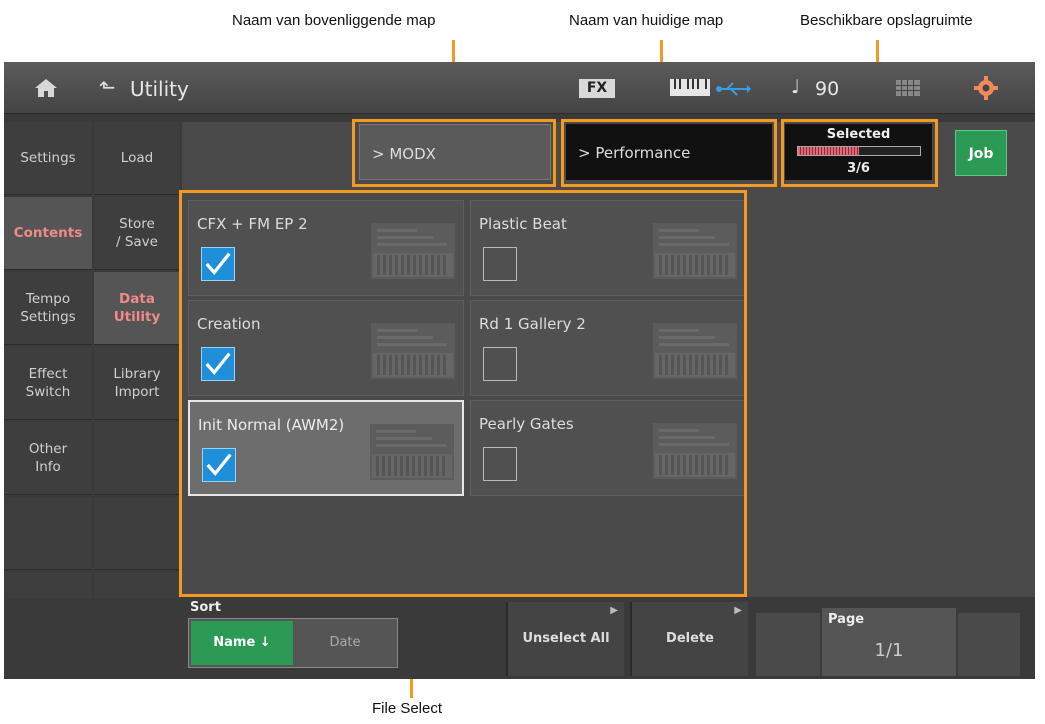 This screenshot has height=724, width=1045. I want to click on home-icon, so click(46, 88).